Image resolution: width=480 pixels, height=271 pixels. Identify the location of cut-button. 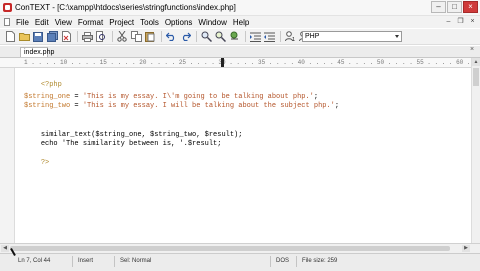
(122, 37).